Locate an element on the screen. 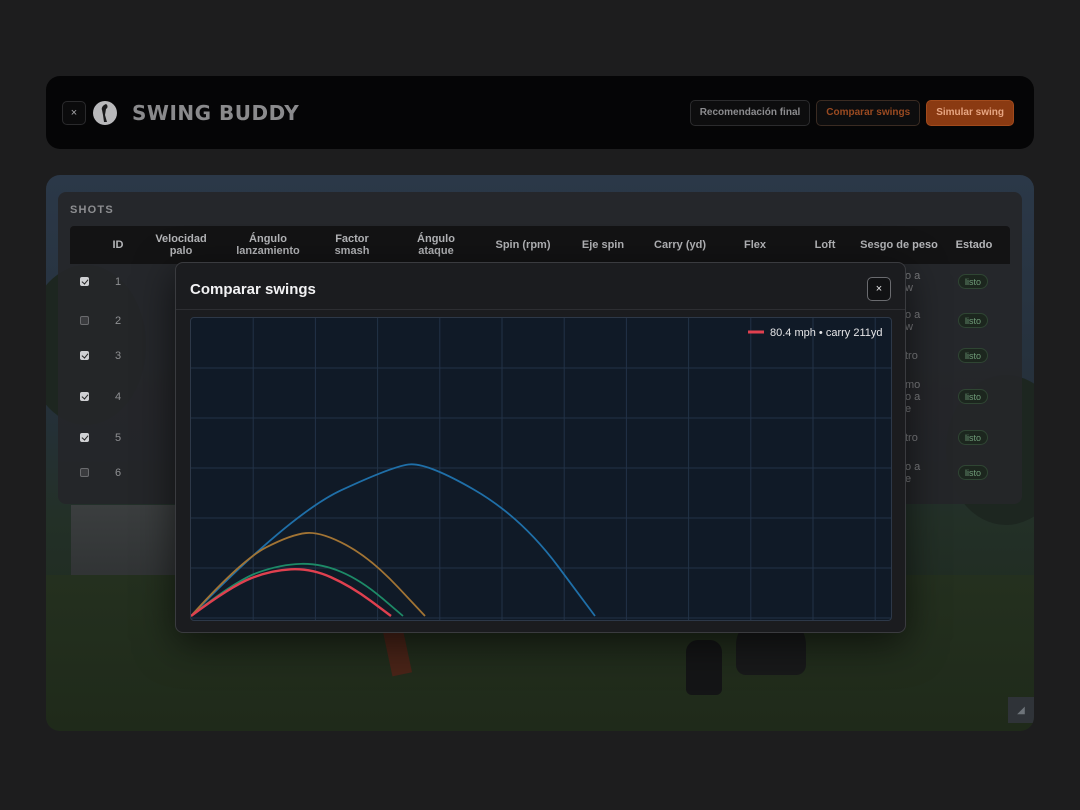 This screenshot has height=810, width=1080. row-id: 5 is located at coordinates (118, 438).